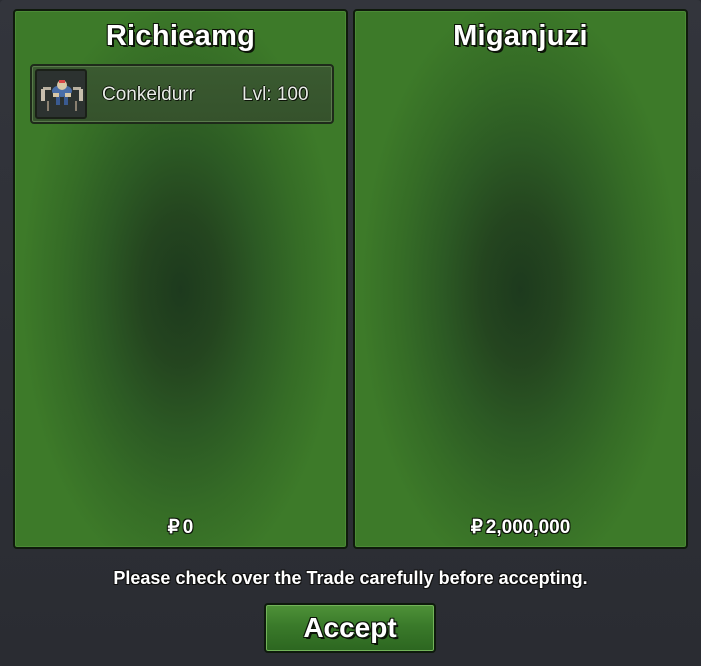  I want to click on money-amount-right: 2,000,000, so click(528, 527).